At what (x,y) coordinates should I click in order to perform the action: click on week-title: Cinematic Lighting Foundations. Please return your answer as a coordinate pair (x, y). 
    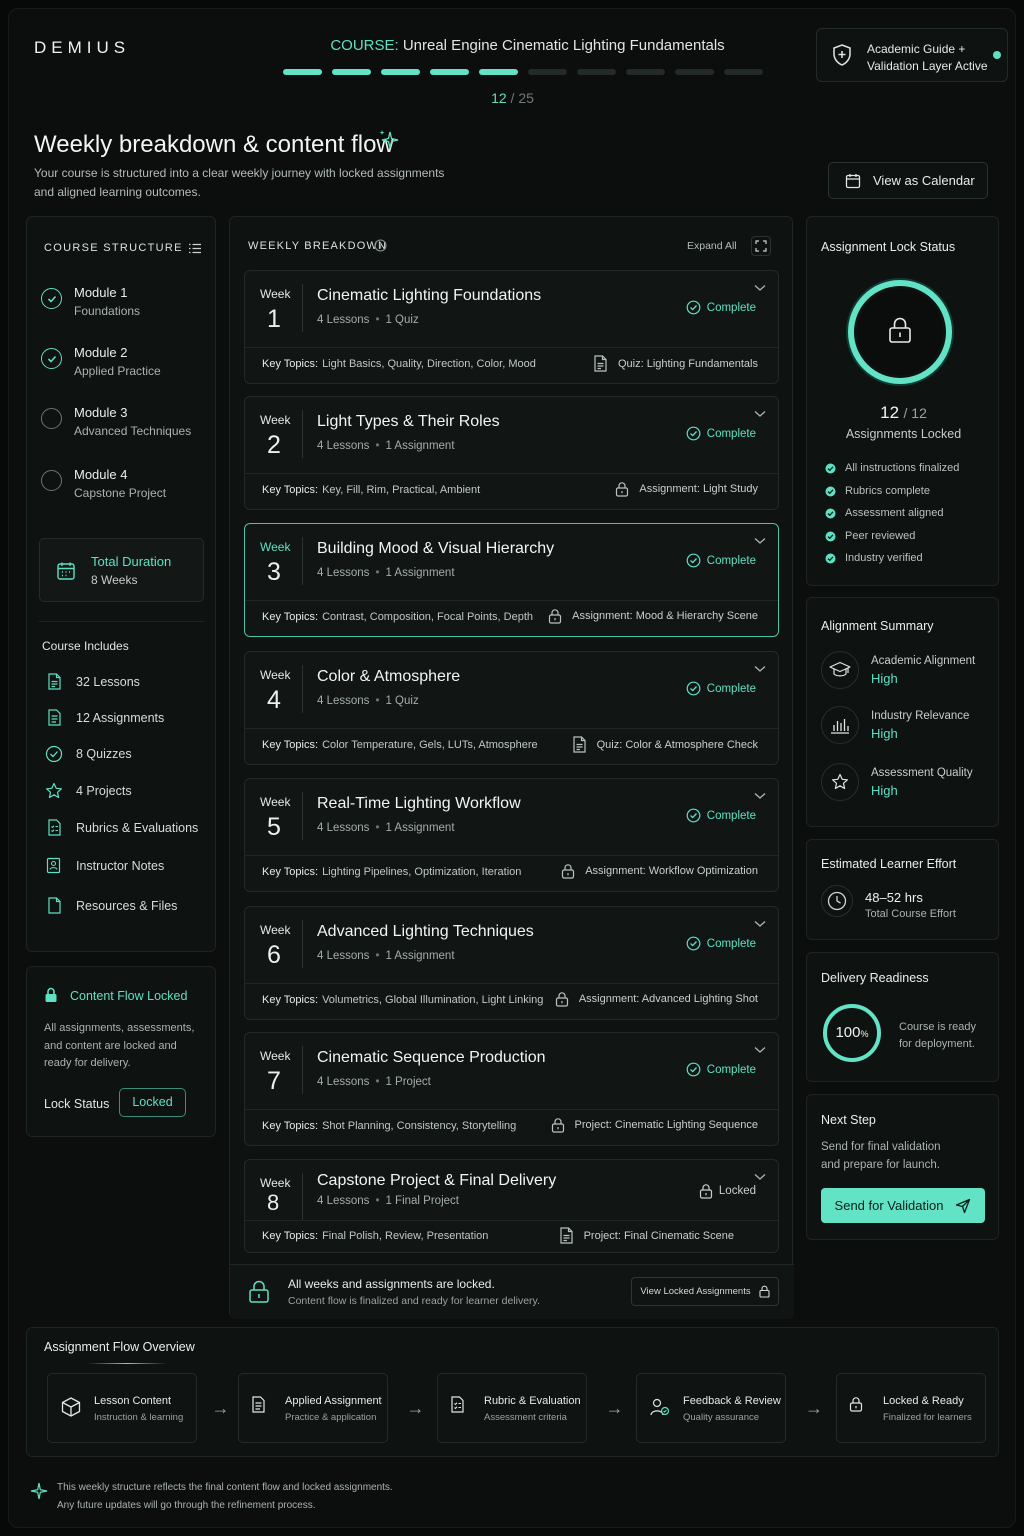
    Looking at the image, I should click on (429, 295).